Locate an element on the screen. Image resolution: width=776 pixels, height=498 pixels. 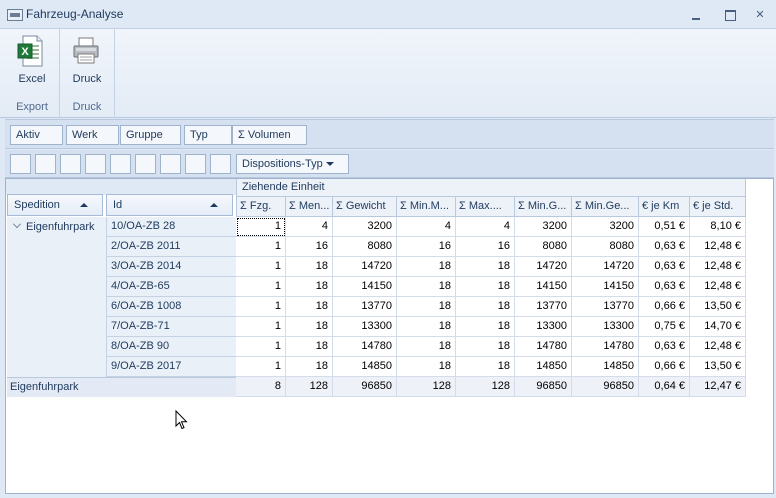
row-id-cell: 6/OA-ZB 1008 is located at coordinates (171, 307).